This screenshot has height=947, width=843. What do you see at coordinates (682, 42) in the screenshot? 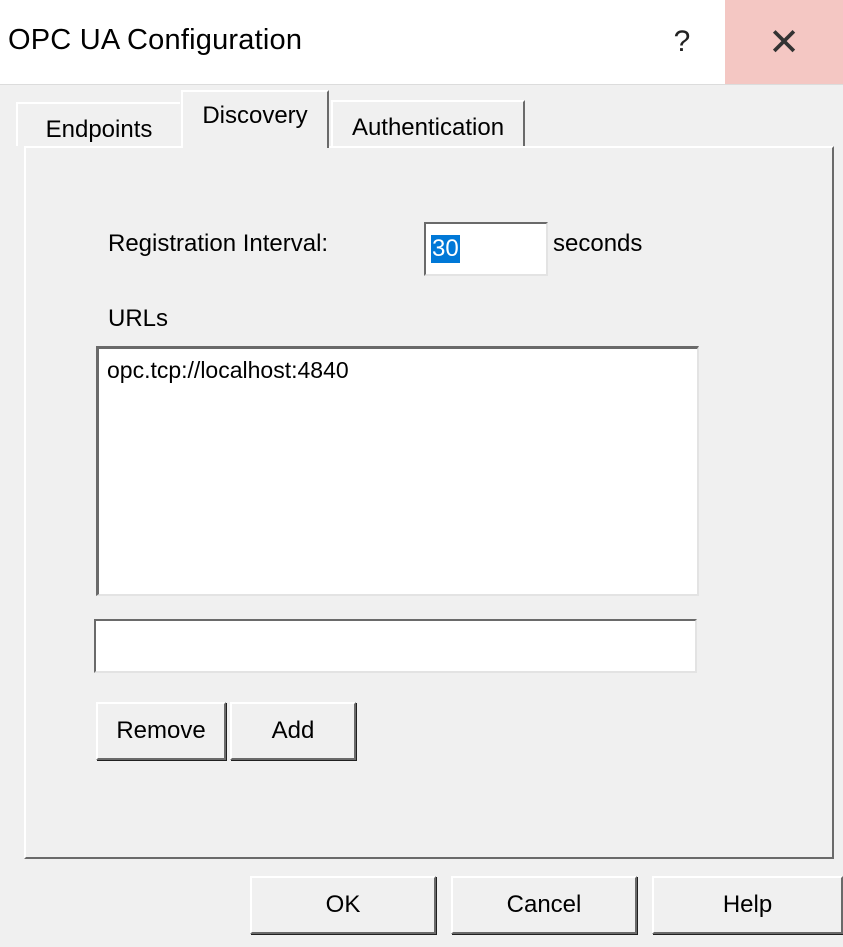
I see `help-icon: ?` at bounding box center [682, 42].